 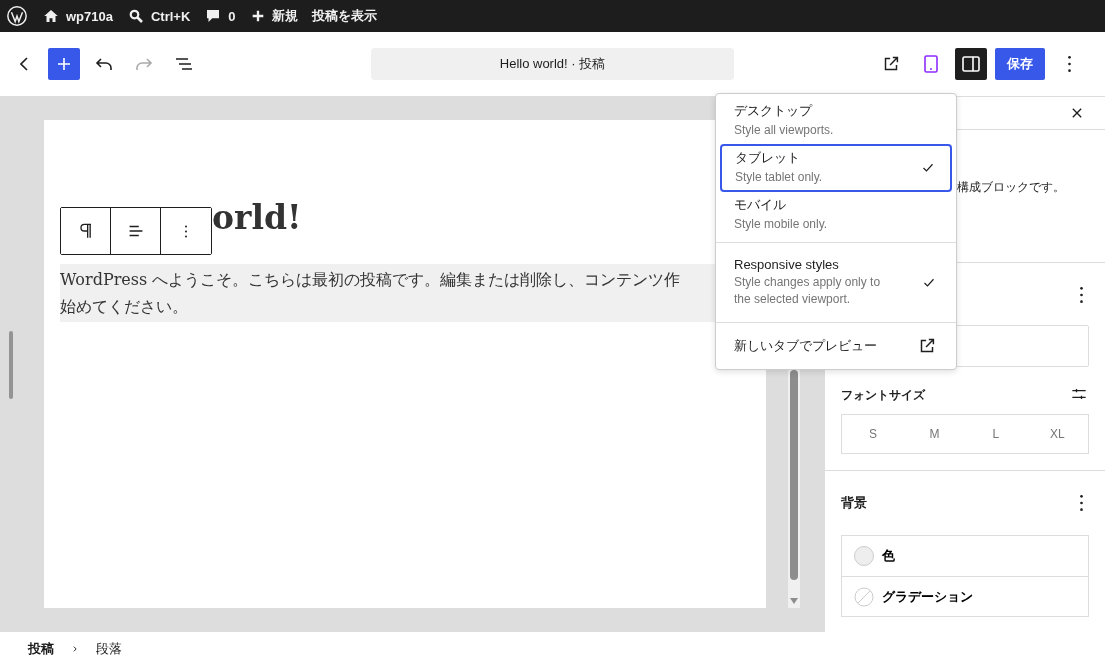 What do you see at coordinates (370, 280) in the screenshot?
I see `paragraph-text: WordPress へようこそ。こちらは最初の投稿です。編集または削除し、コンテンツ作` at bounding box center [370, 280].